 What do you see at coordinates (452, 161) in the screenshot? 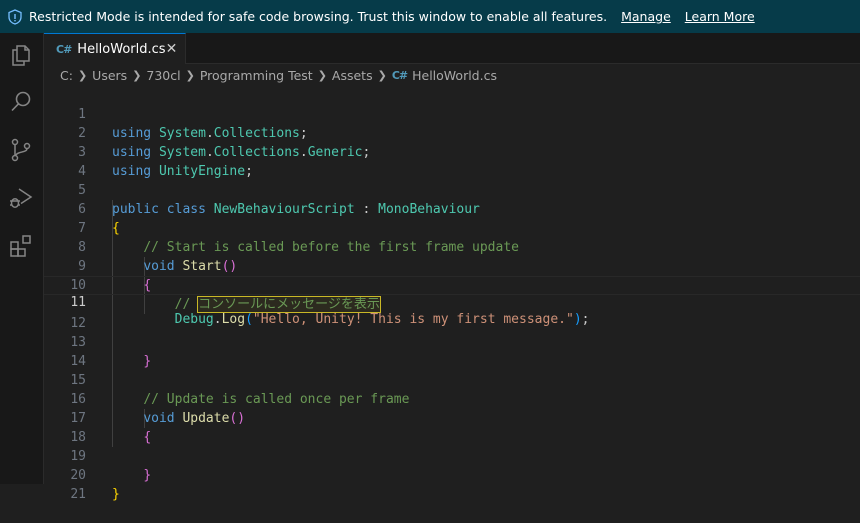
I see `code-line: 4` at bounding box center [452, 161].